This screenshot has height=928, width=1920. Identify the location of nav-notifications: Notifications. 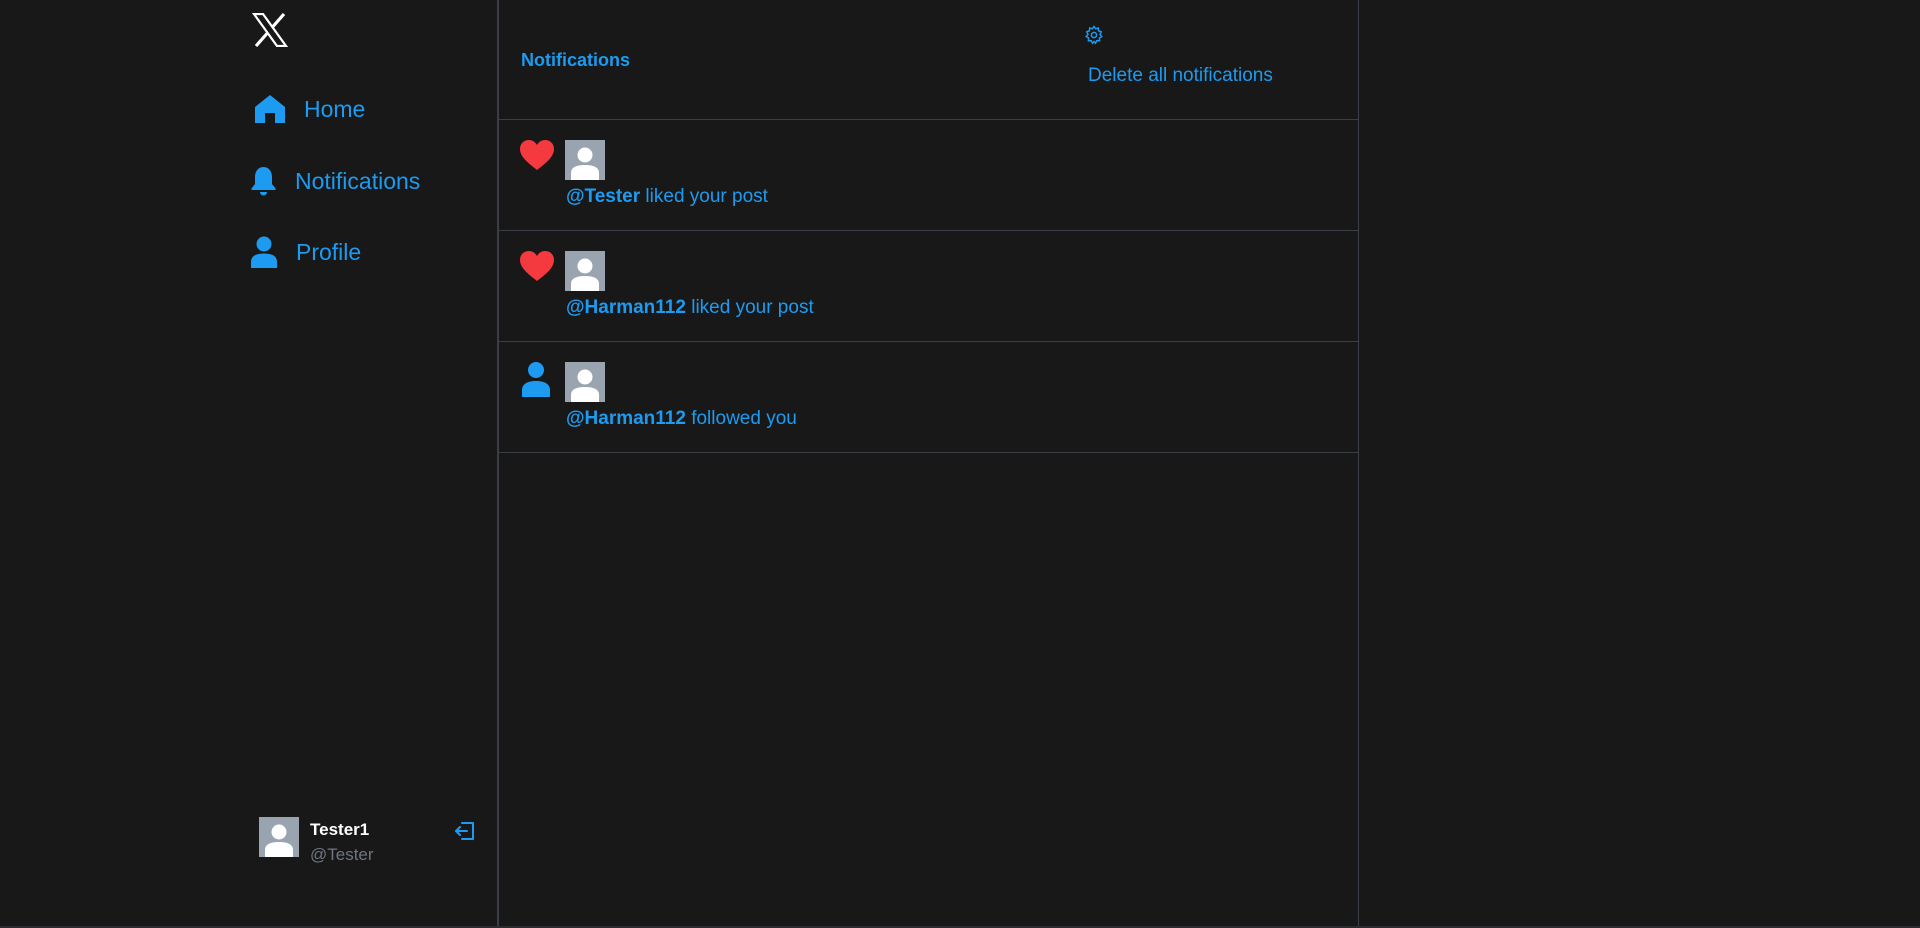
(335, 181).